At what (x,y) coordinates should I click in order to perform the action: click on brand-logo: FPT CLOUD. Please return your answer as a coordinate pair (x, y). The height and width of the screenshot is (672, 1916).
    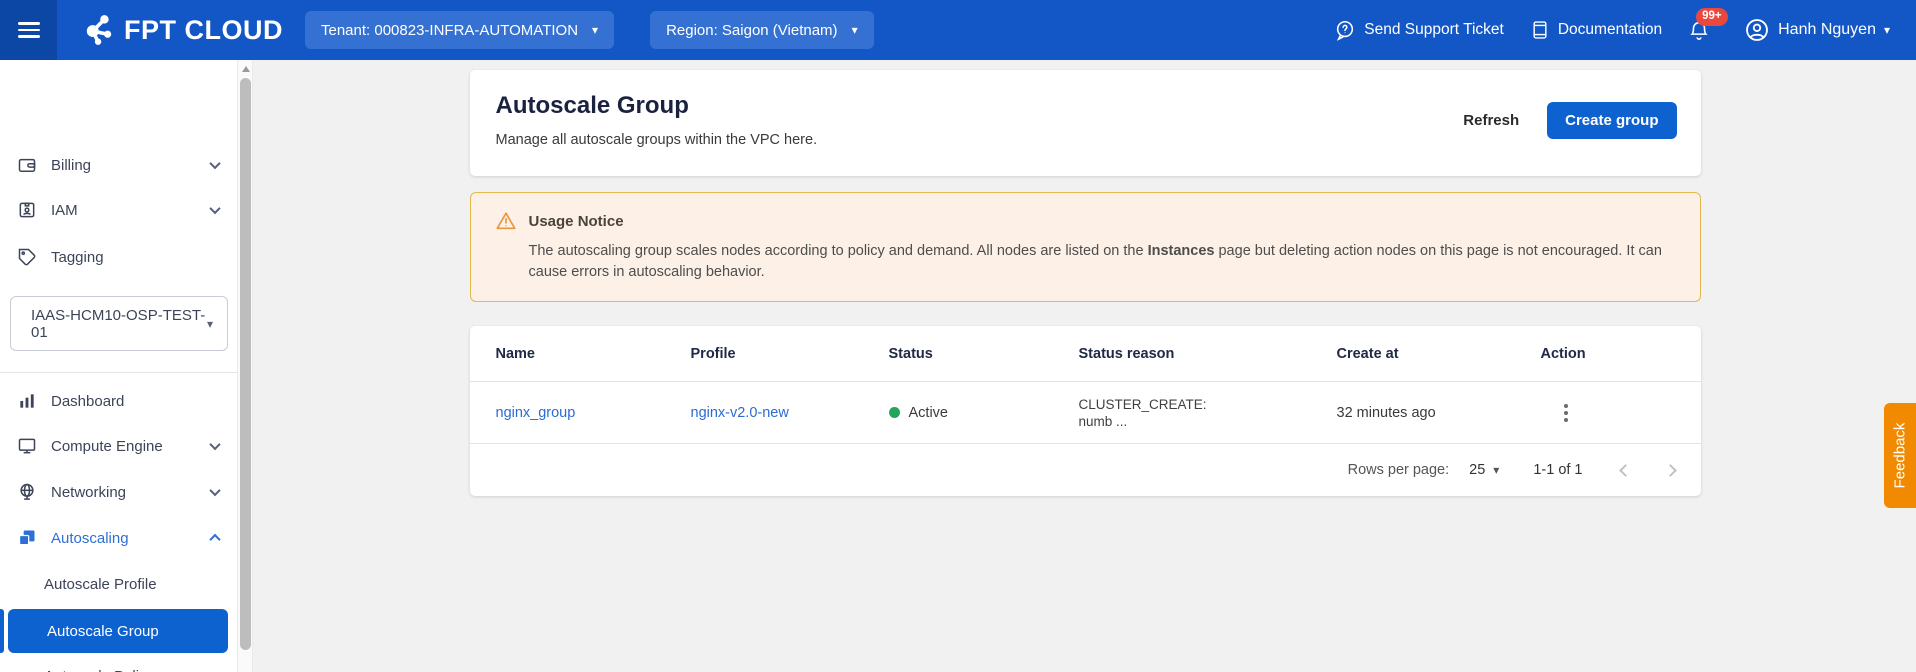
    Looking at the image, I should click on (181, 30).